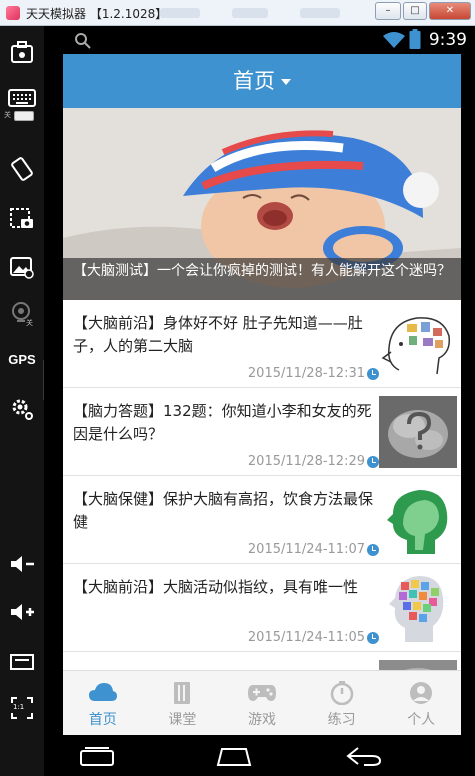 The image size is (475, 776). Describe the element at coordinates (421, 693) in the screenshot. I see `person-icon` at that location.